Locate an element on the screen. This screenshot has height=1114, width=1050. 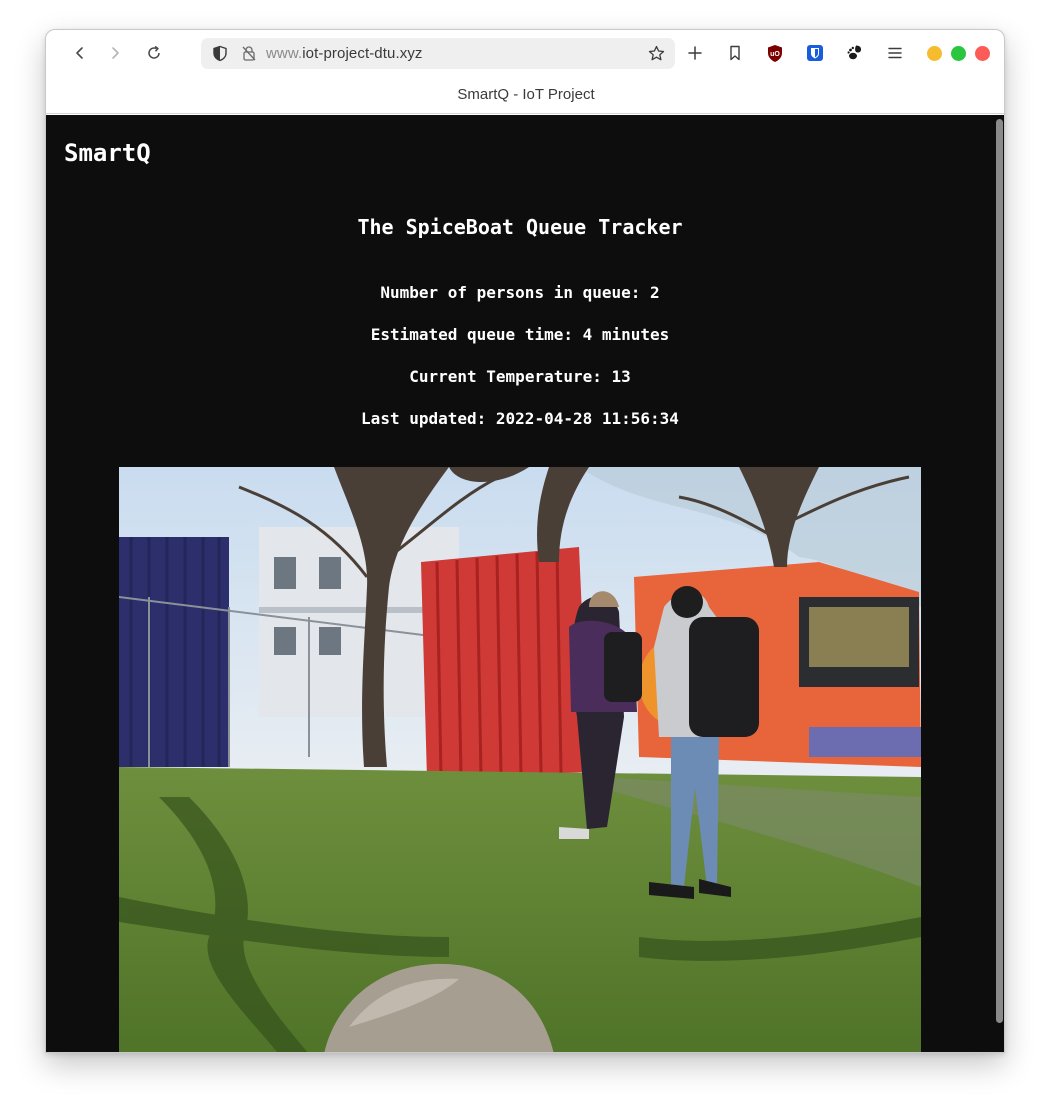
scrollbar is located at coordinates (998, 583).